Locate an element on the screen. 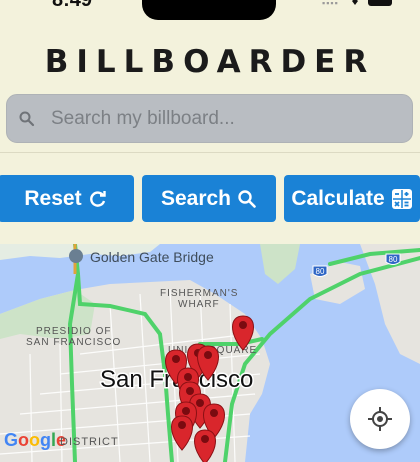 Image resolution: width=420 pixels, height=462 pixels. refresh-icon is located at coordinates (97, 198).